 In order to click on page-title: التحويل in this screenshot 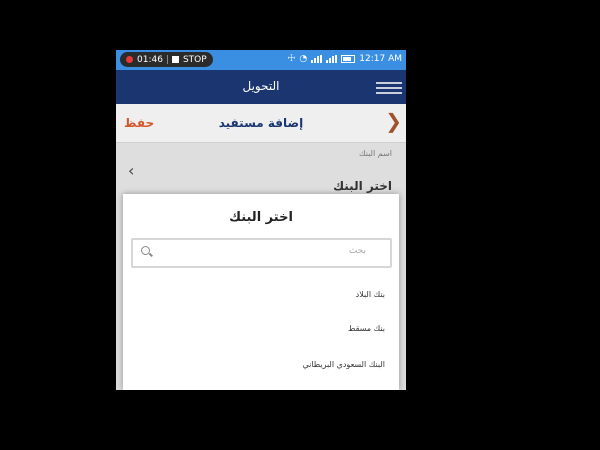, I will do `click(261, 86)`.